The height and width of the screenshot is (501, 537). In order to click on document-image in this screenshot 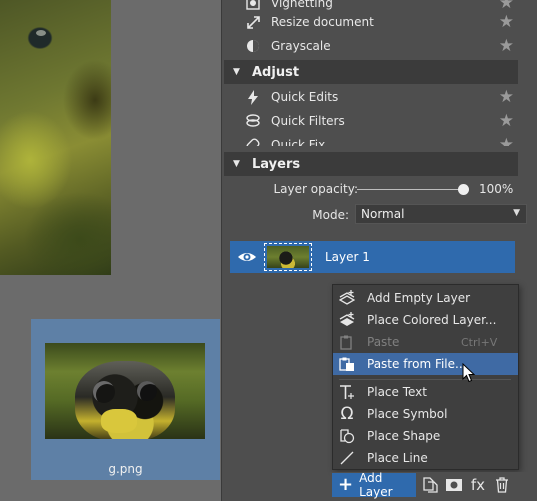, I will do `click(55, 137)`.